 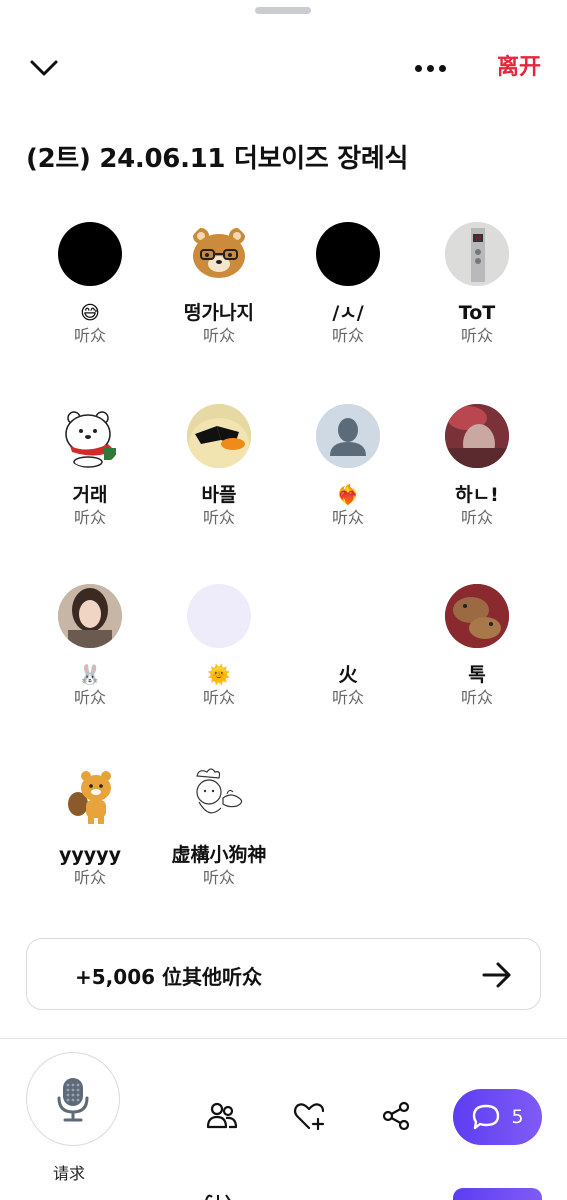 What do you see at coordinates (90, 839) in the screenshot?
I see `participant-tile: yyyyy 听众` at bounding box center [90, 839].